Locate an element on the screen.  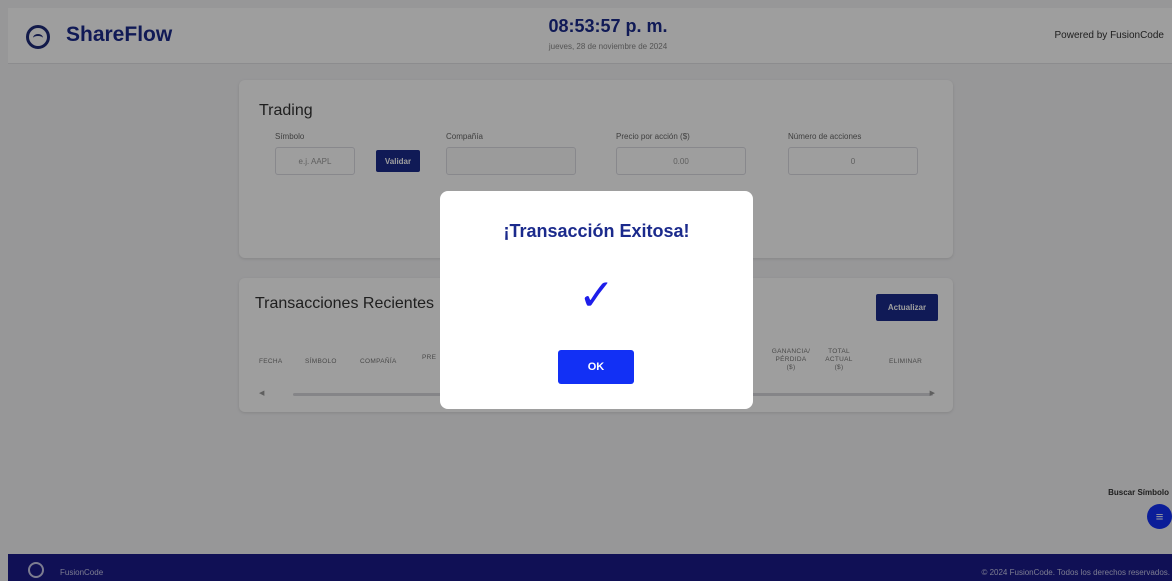
checkmark-icon: ✓ is located at coordinates (596, 295).